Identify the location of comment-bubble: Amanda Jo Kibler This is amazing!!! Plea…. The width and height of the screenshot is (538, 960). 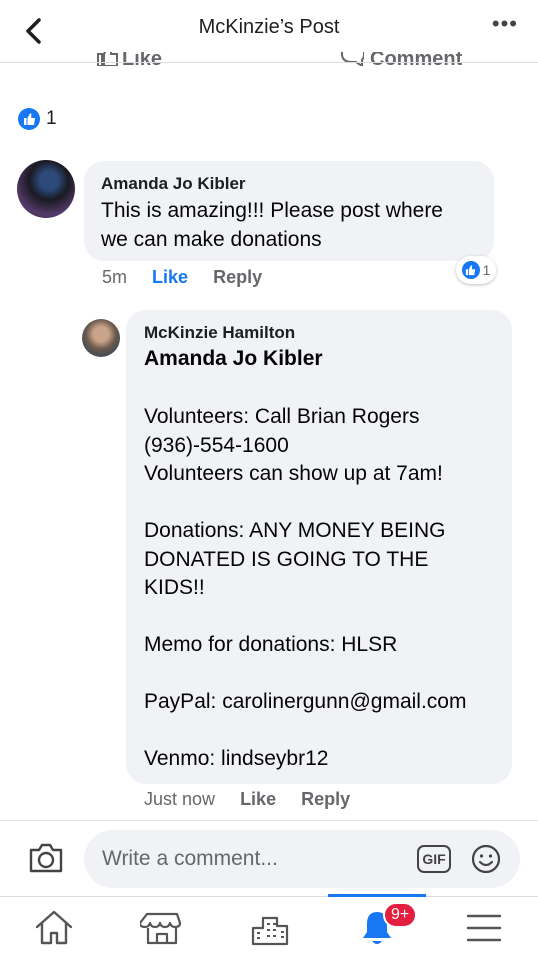
(289, 211).